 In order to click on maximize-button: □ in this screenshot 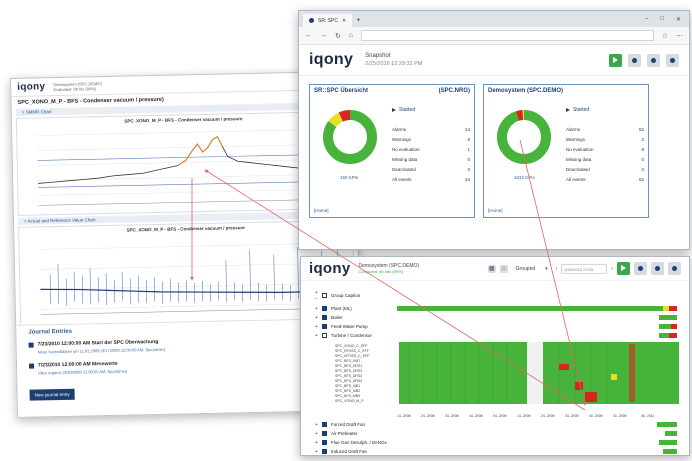, I will do `click(662, 19)`.